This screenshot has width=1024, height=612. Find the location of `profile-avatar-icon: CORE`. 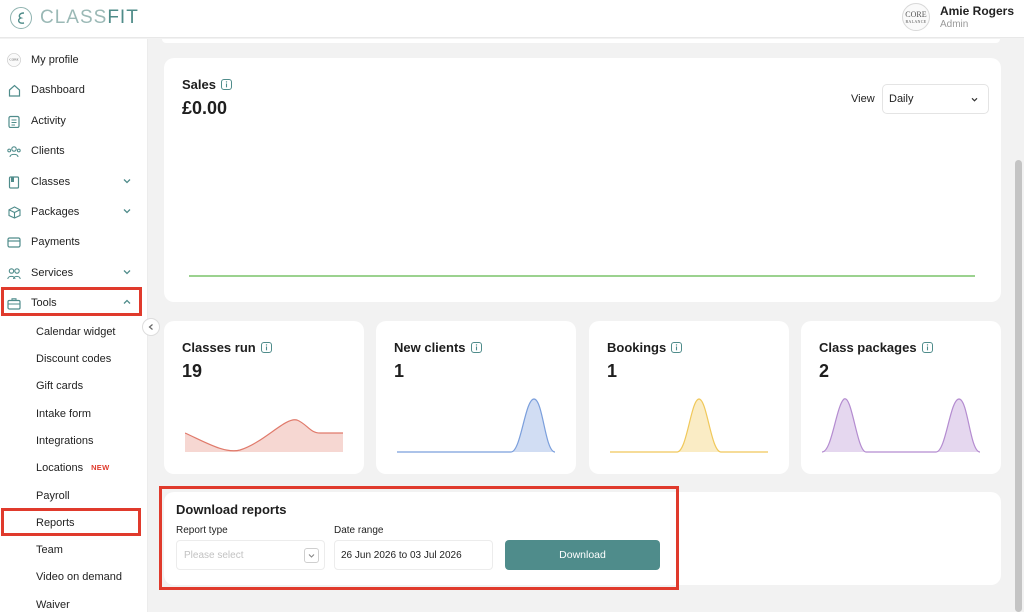

profile-avatar-icon: CORE is located at coordinates (14, 60).